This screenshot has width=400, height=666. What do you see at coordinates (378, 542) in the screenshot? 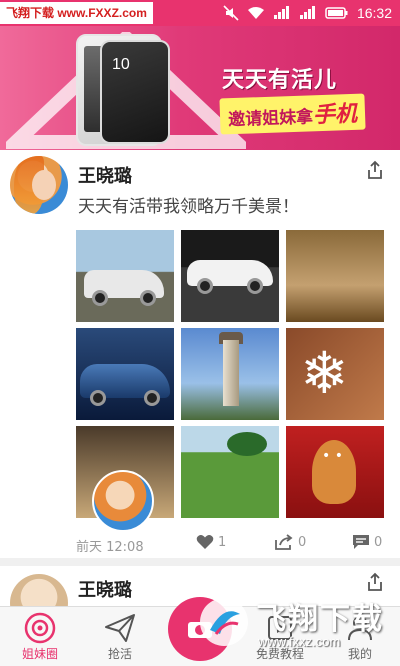
I see `comment-count: 0` at bounding box center [378, 542].